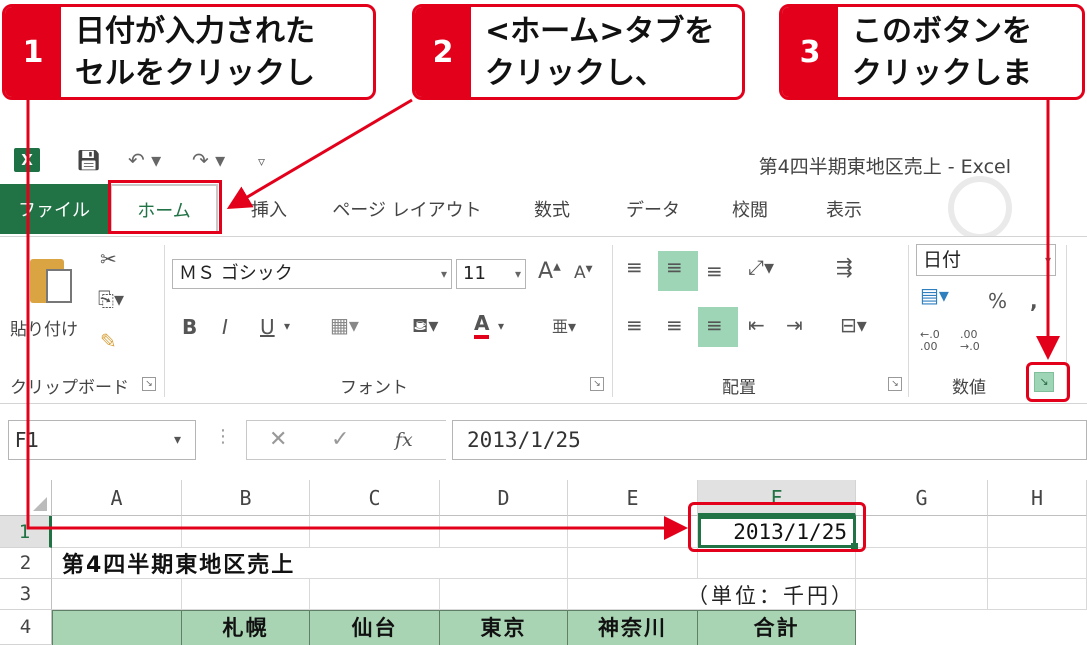 The image size is (1087, 645). Describe the element at coordinates (634, 267) in the screenshot. I see `align-top-icon: ≡` at that location.